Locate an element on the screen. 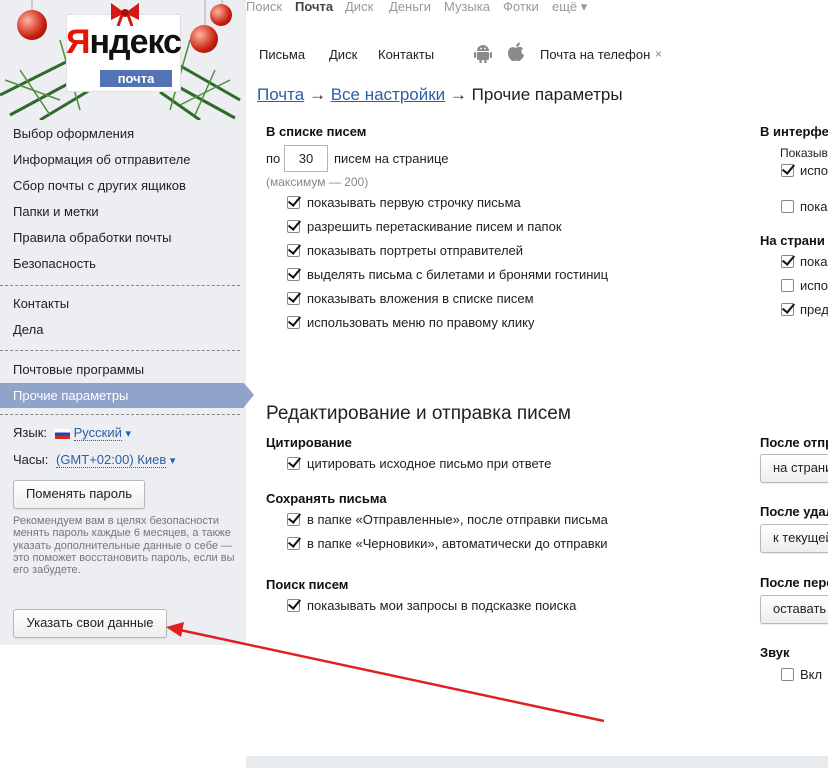 The width and height of the screenshot is (828, 768). service-mail: Почта is located at coordinates (314, 7).